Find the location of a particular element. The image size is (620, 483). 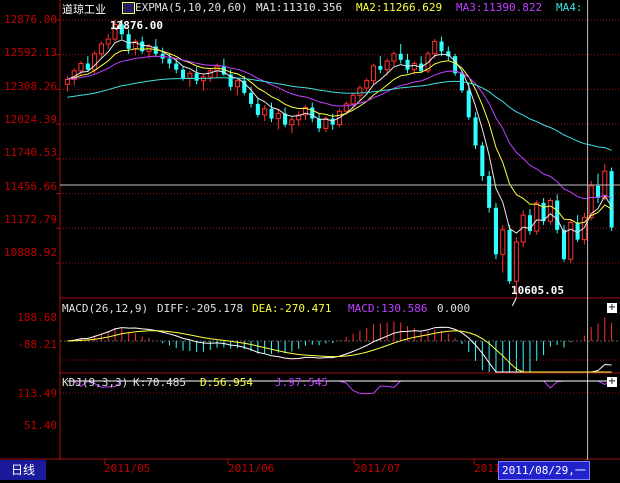

y-tick-label: 11740.53 is located at coordinates (30, 152).